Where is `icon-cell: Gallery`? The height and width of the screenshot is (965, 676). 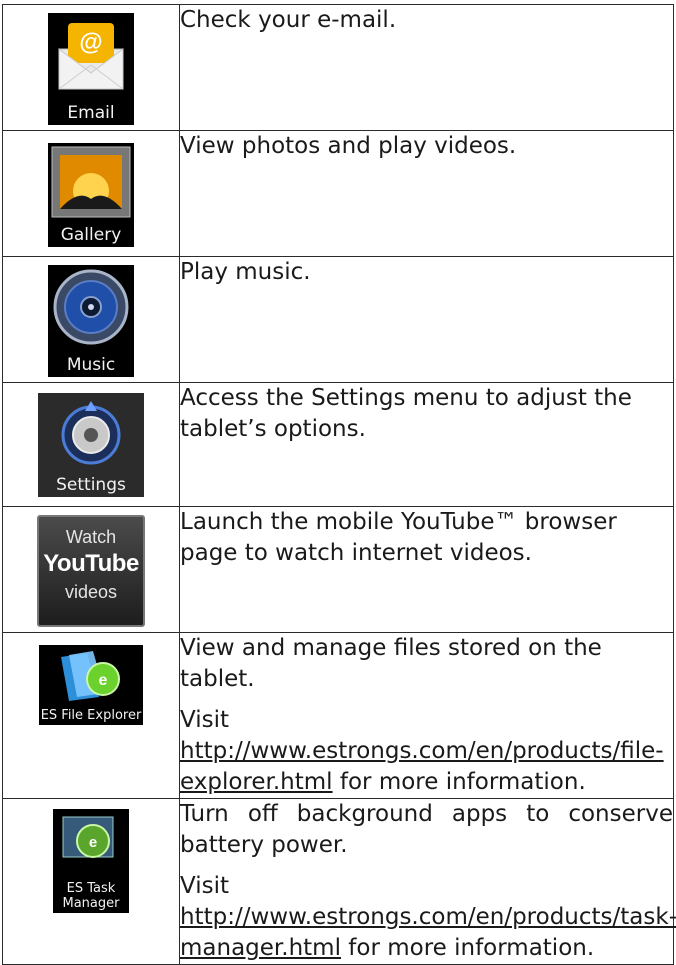 icon-cell: Gallery is located at coordinates (91, 193).